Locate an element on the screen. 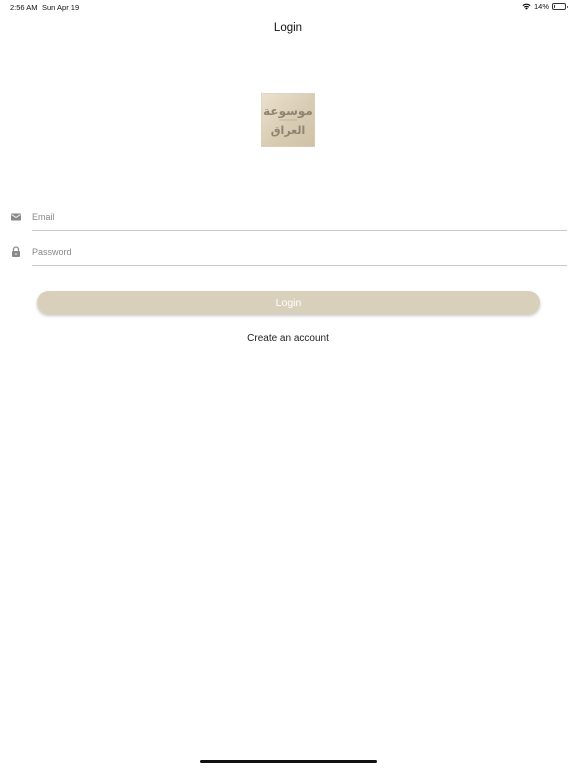 This screenshot has height=768, width=576. password-field-row is located at coordinates (288, 253).